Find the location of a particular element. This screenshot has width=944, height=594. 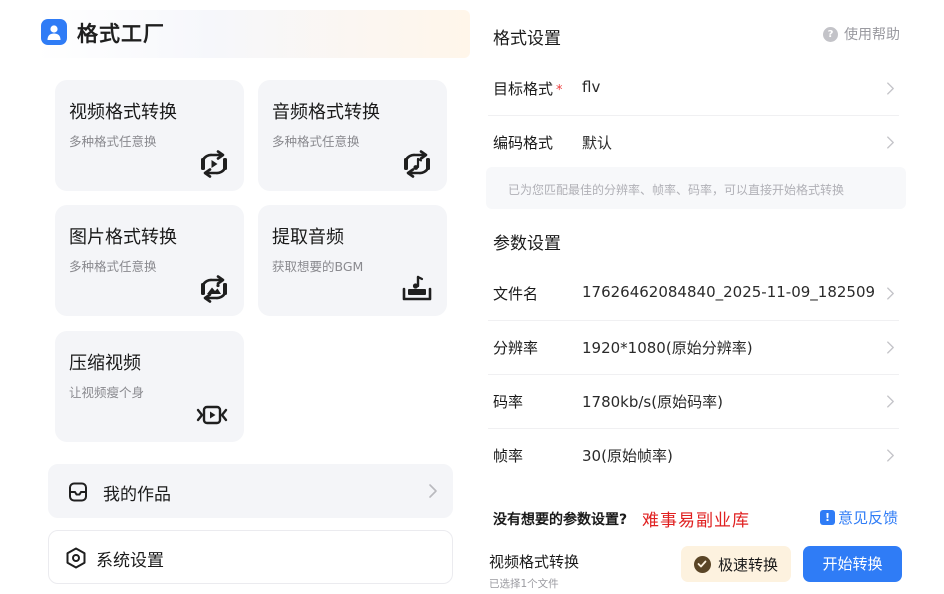

help-label: 使用帮助 is located at coordinates (872, 35).